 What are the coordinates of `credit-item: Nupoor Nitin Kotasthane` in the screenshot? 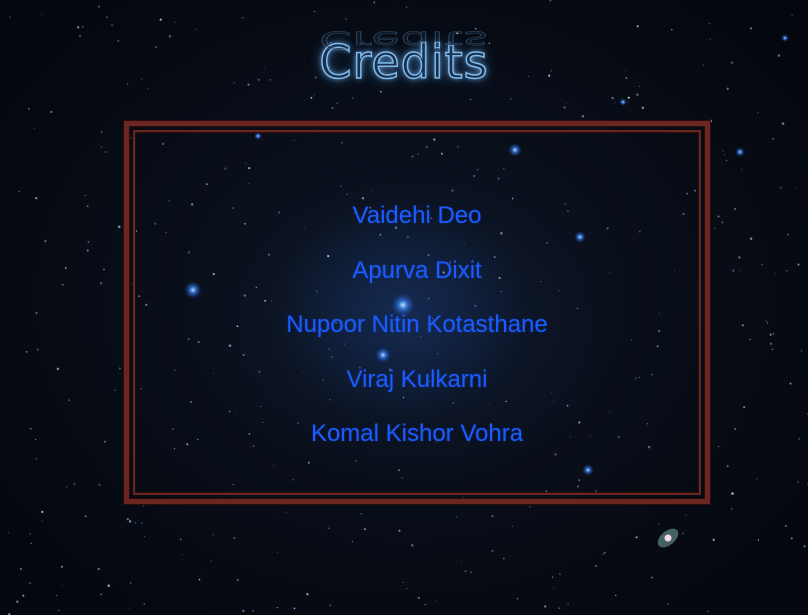 It's located at (417, 332).